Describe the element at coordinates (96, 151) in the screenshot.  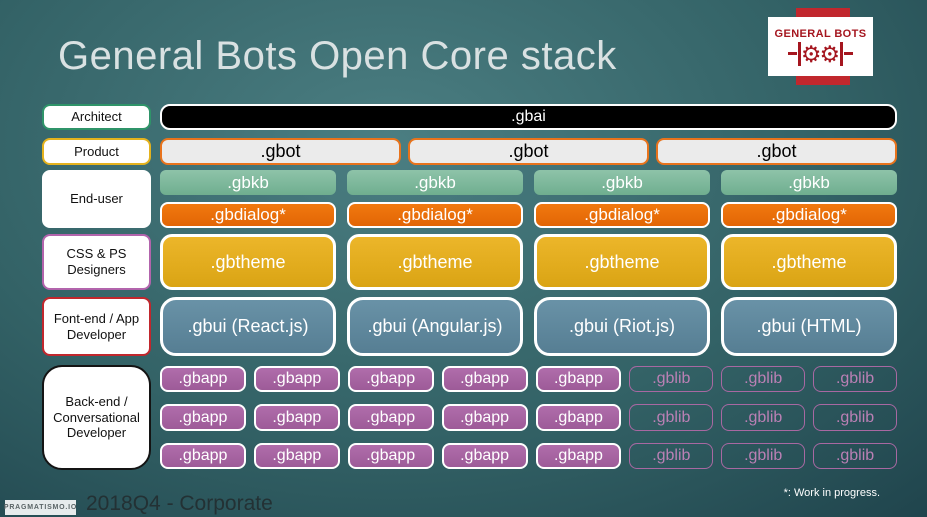
I see `label-product: Product` at that location.